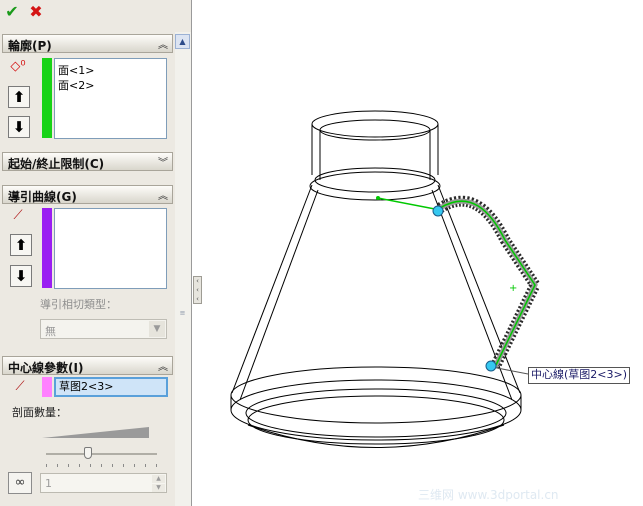 The image size is (643, 506). Describe the element at coordinates (110, 248) in the screenshot. I see `guide-curves-list` at that location.